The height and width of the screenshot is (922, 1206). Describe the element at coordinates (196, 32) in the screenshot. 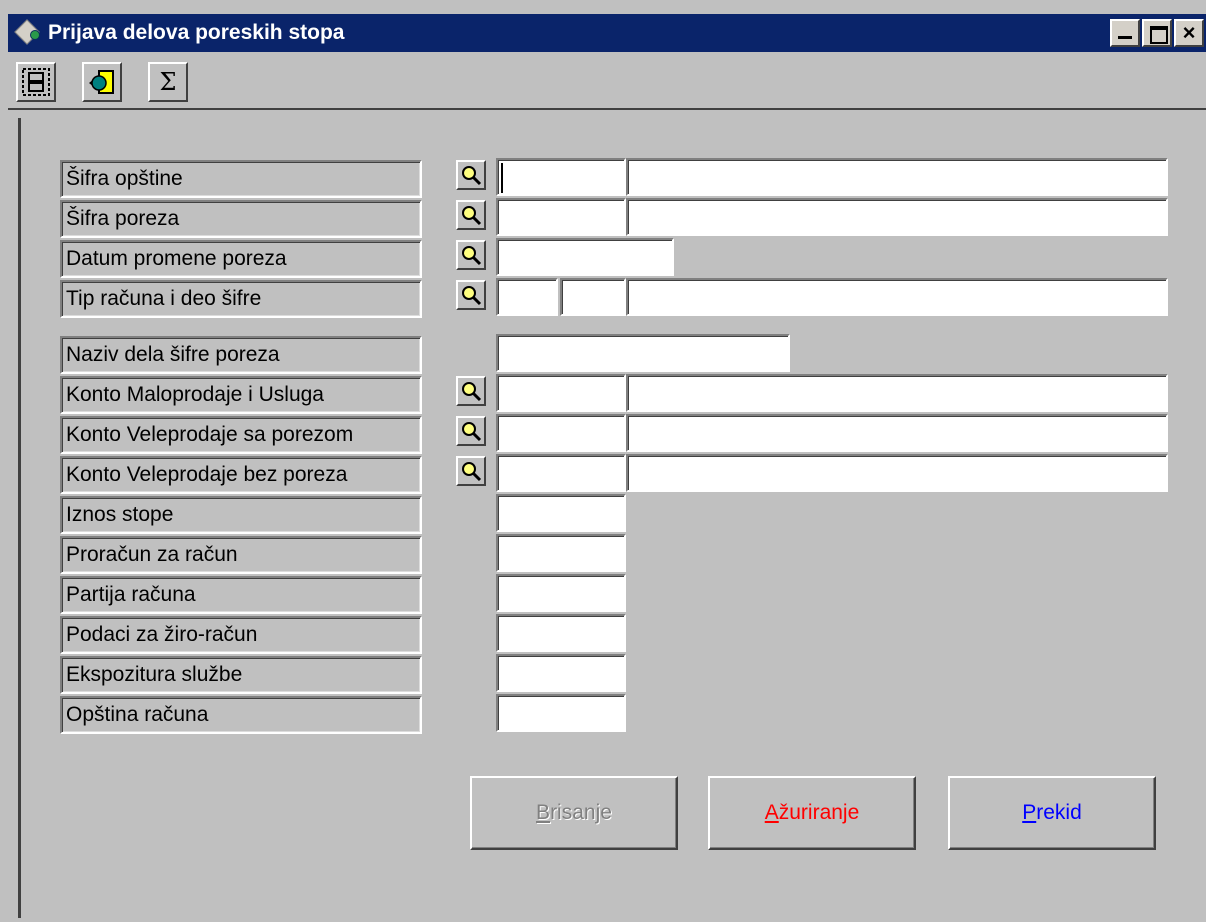

I see `window-title: Prijava delova poreskih stopa` at that location.